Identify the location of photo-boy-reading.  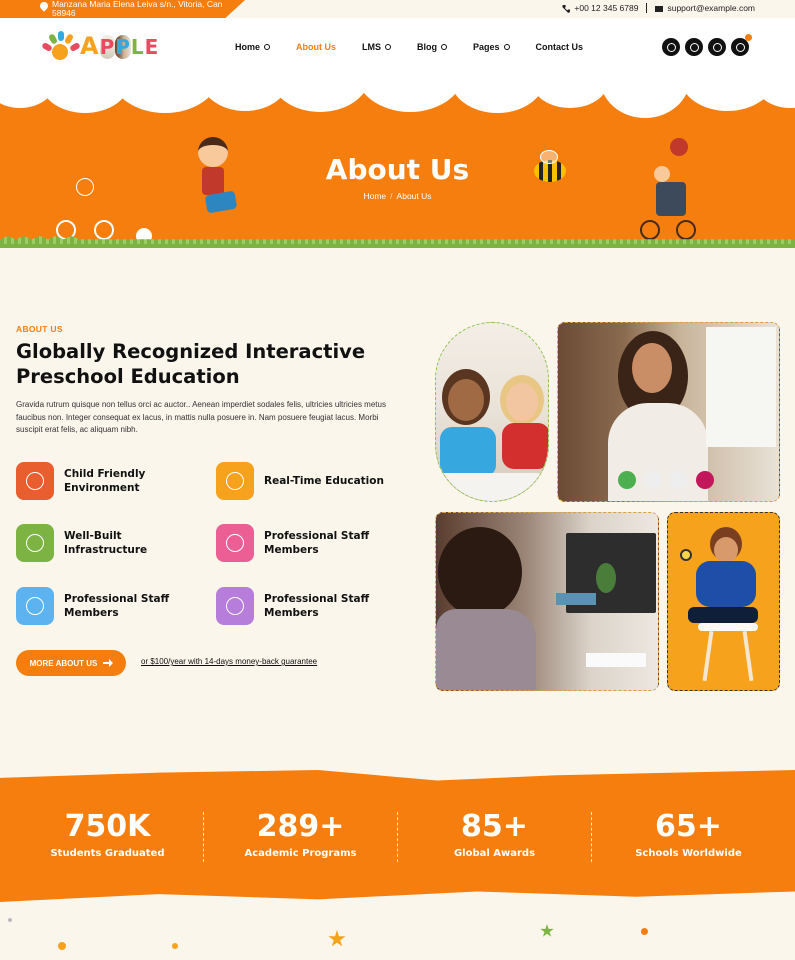
(723, 601).